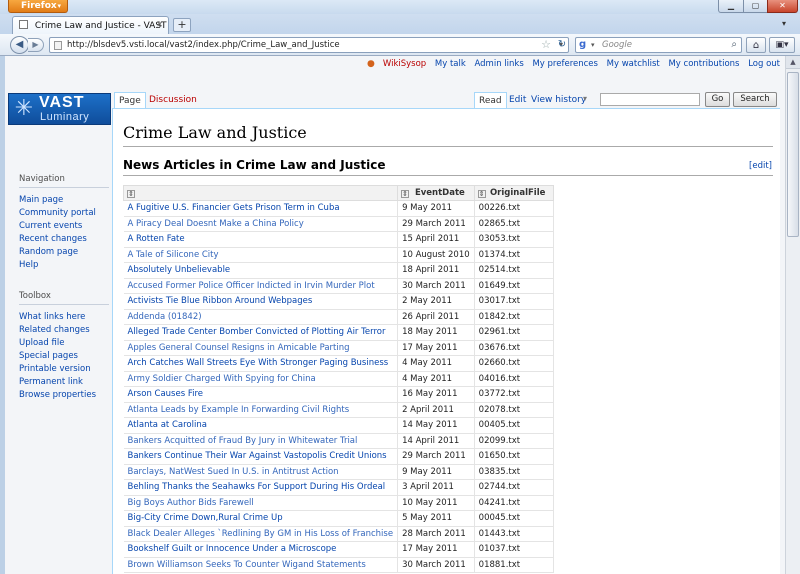 Image resolution: width=800 pixels, height=574 pixels. What do you see at coordinates (793, 154) in the screenshot?
I see `scrollbar-thumb` at bounding box center [793, 154].